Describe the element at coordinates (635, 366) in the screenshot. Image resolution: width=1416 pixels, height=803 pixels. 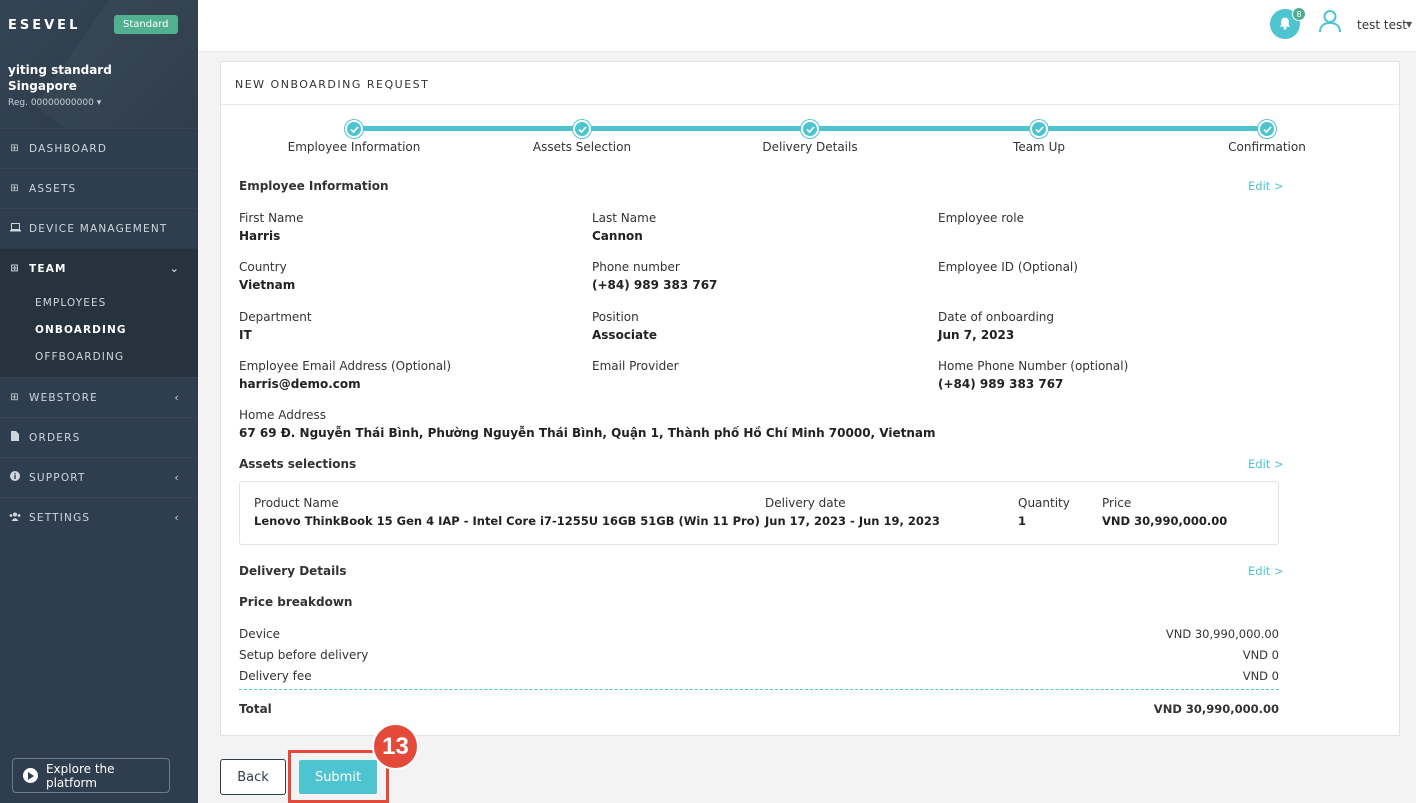
I see `field-label: Email Provider` at that location.